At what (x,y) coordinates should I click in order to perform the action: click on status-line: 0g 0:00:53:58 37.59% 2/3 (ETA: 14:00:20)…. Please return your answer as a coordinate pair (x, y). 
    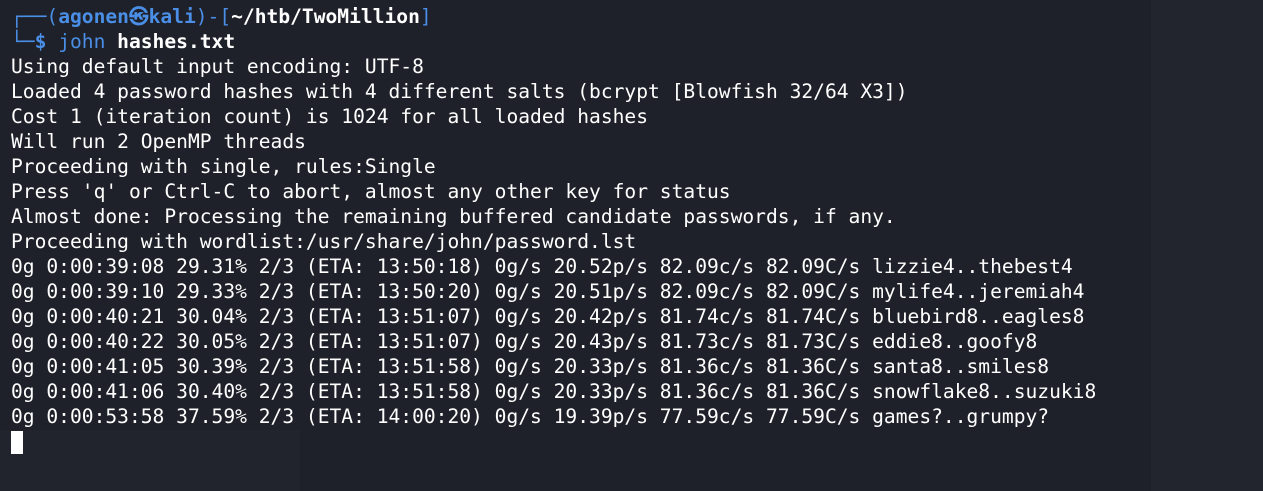
    Looking at the image, I should click on (530, 416).